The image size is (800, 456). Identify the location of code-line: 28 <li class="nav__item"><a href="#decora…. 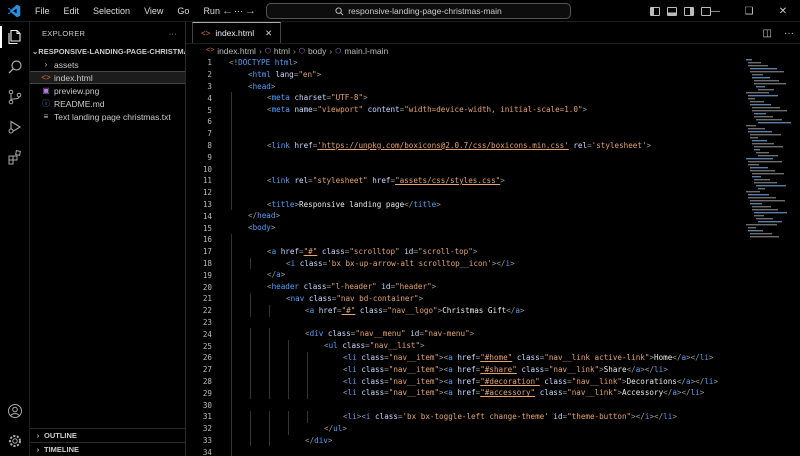
(458, 381).